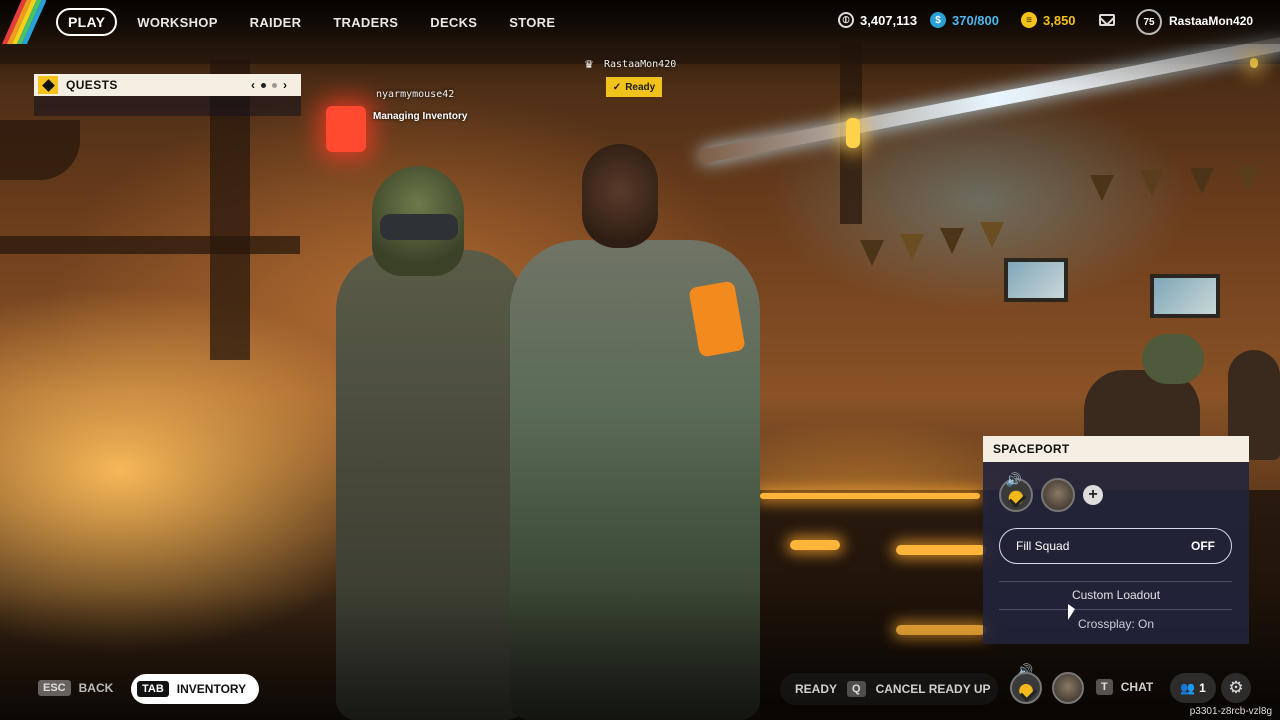 This screenshot has height=720, width=1280. I want to click on raider-tokens-balance: $ 370/800, so click(964, 20).